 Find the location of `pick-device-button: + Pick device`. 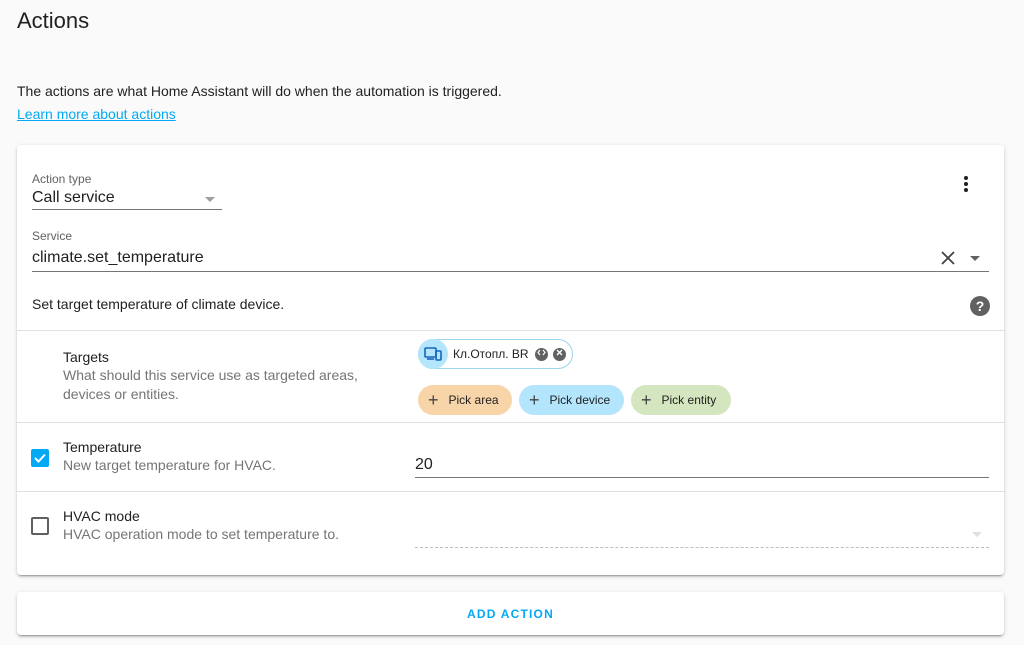

pick-device-button: + Pick device is located at coordinates (571, 400).